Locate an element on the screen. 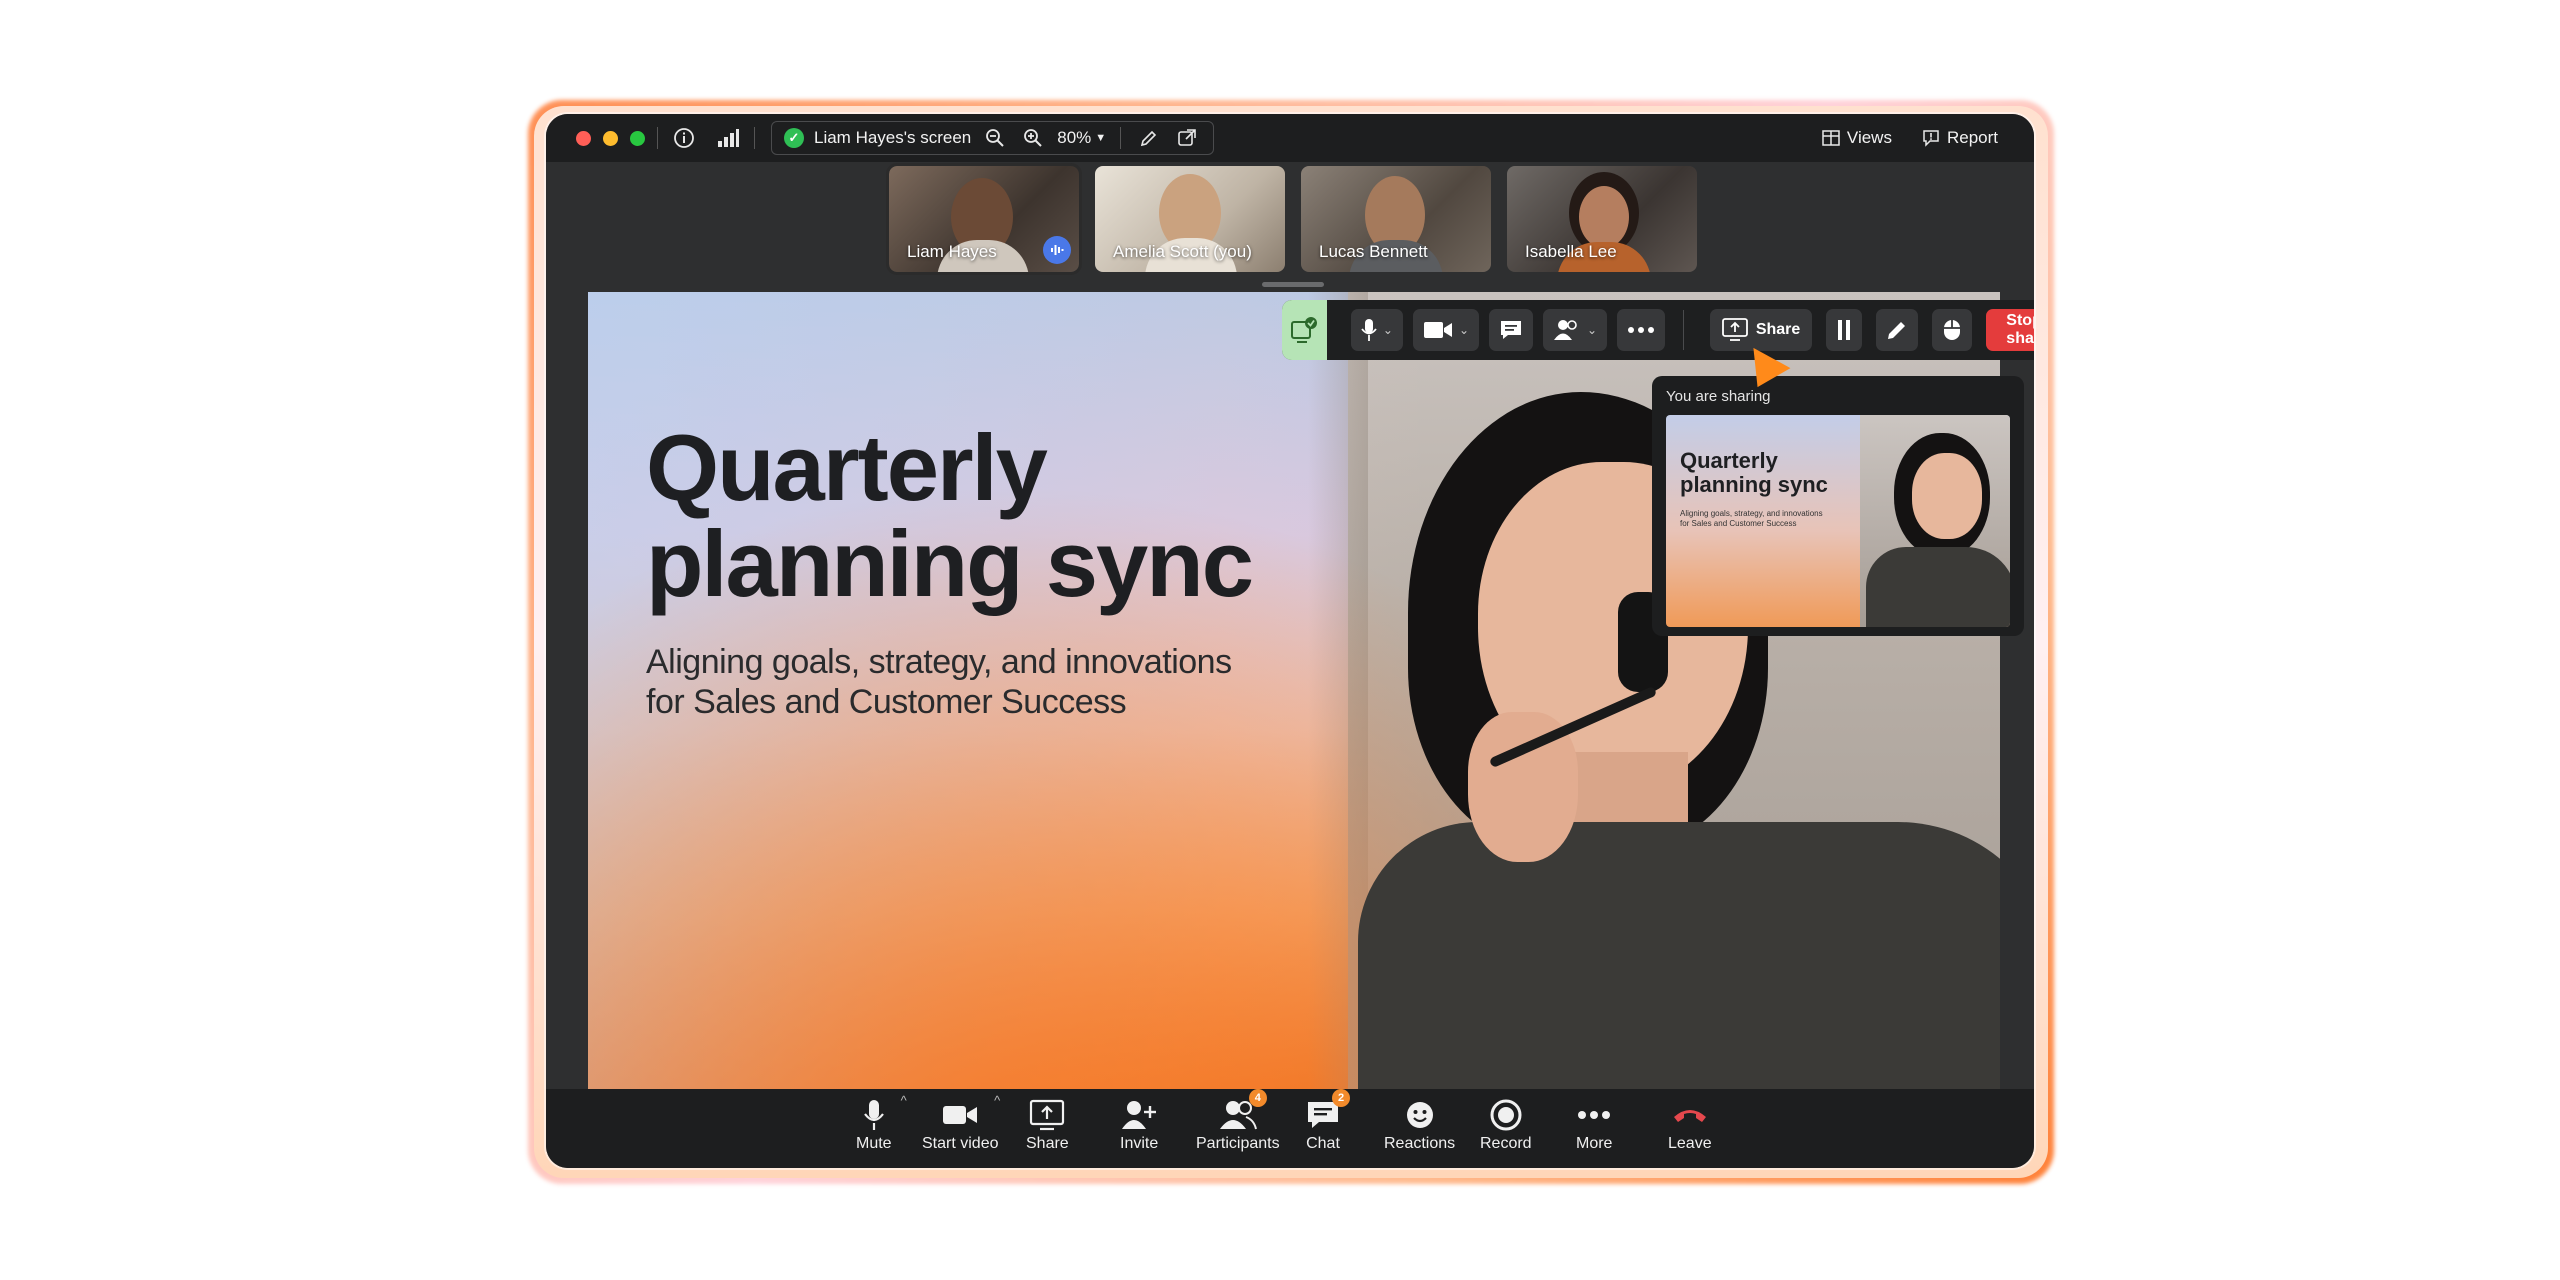  chat-button: 2 Chat is located at coordinates (1328, 1121).